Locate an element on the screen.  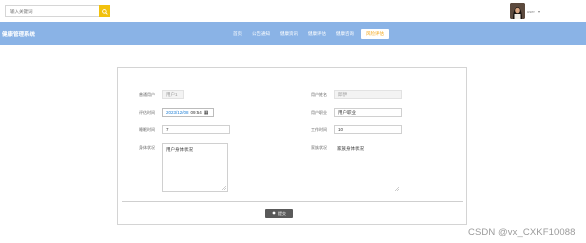
user-avatar is located at coordinates (517, 11).